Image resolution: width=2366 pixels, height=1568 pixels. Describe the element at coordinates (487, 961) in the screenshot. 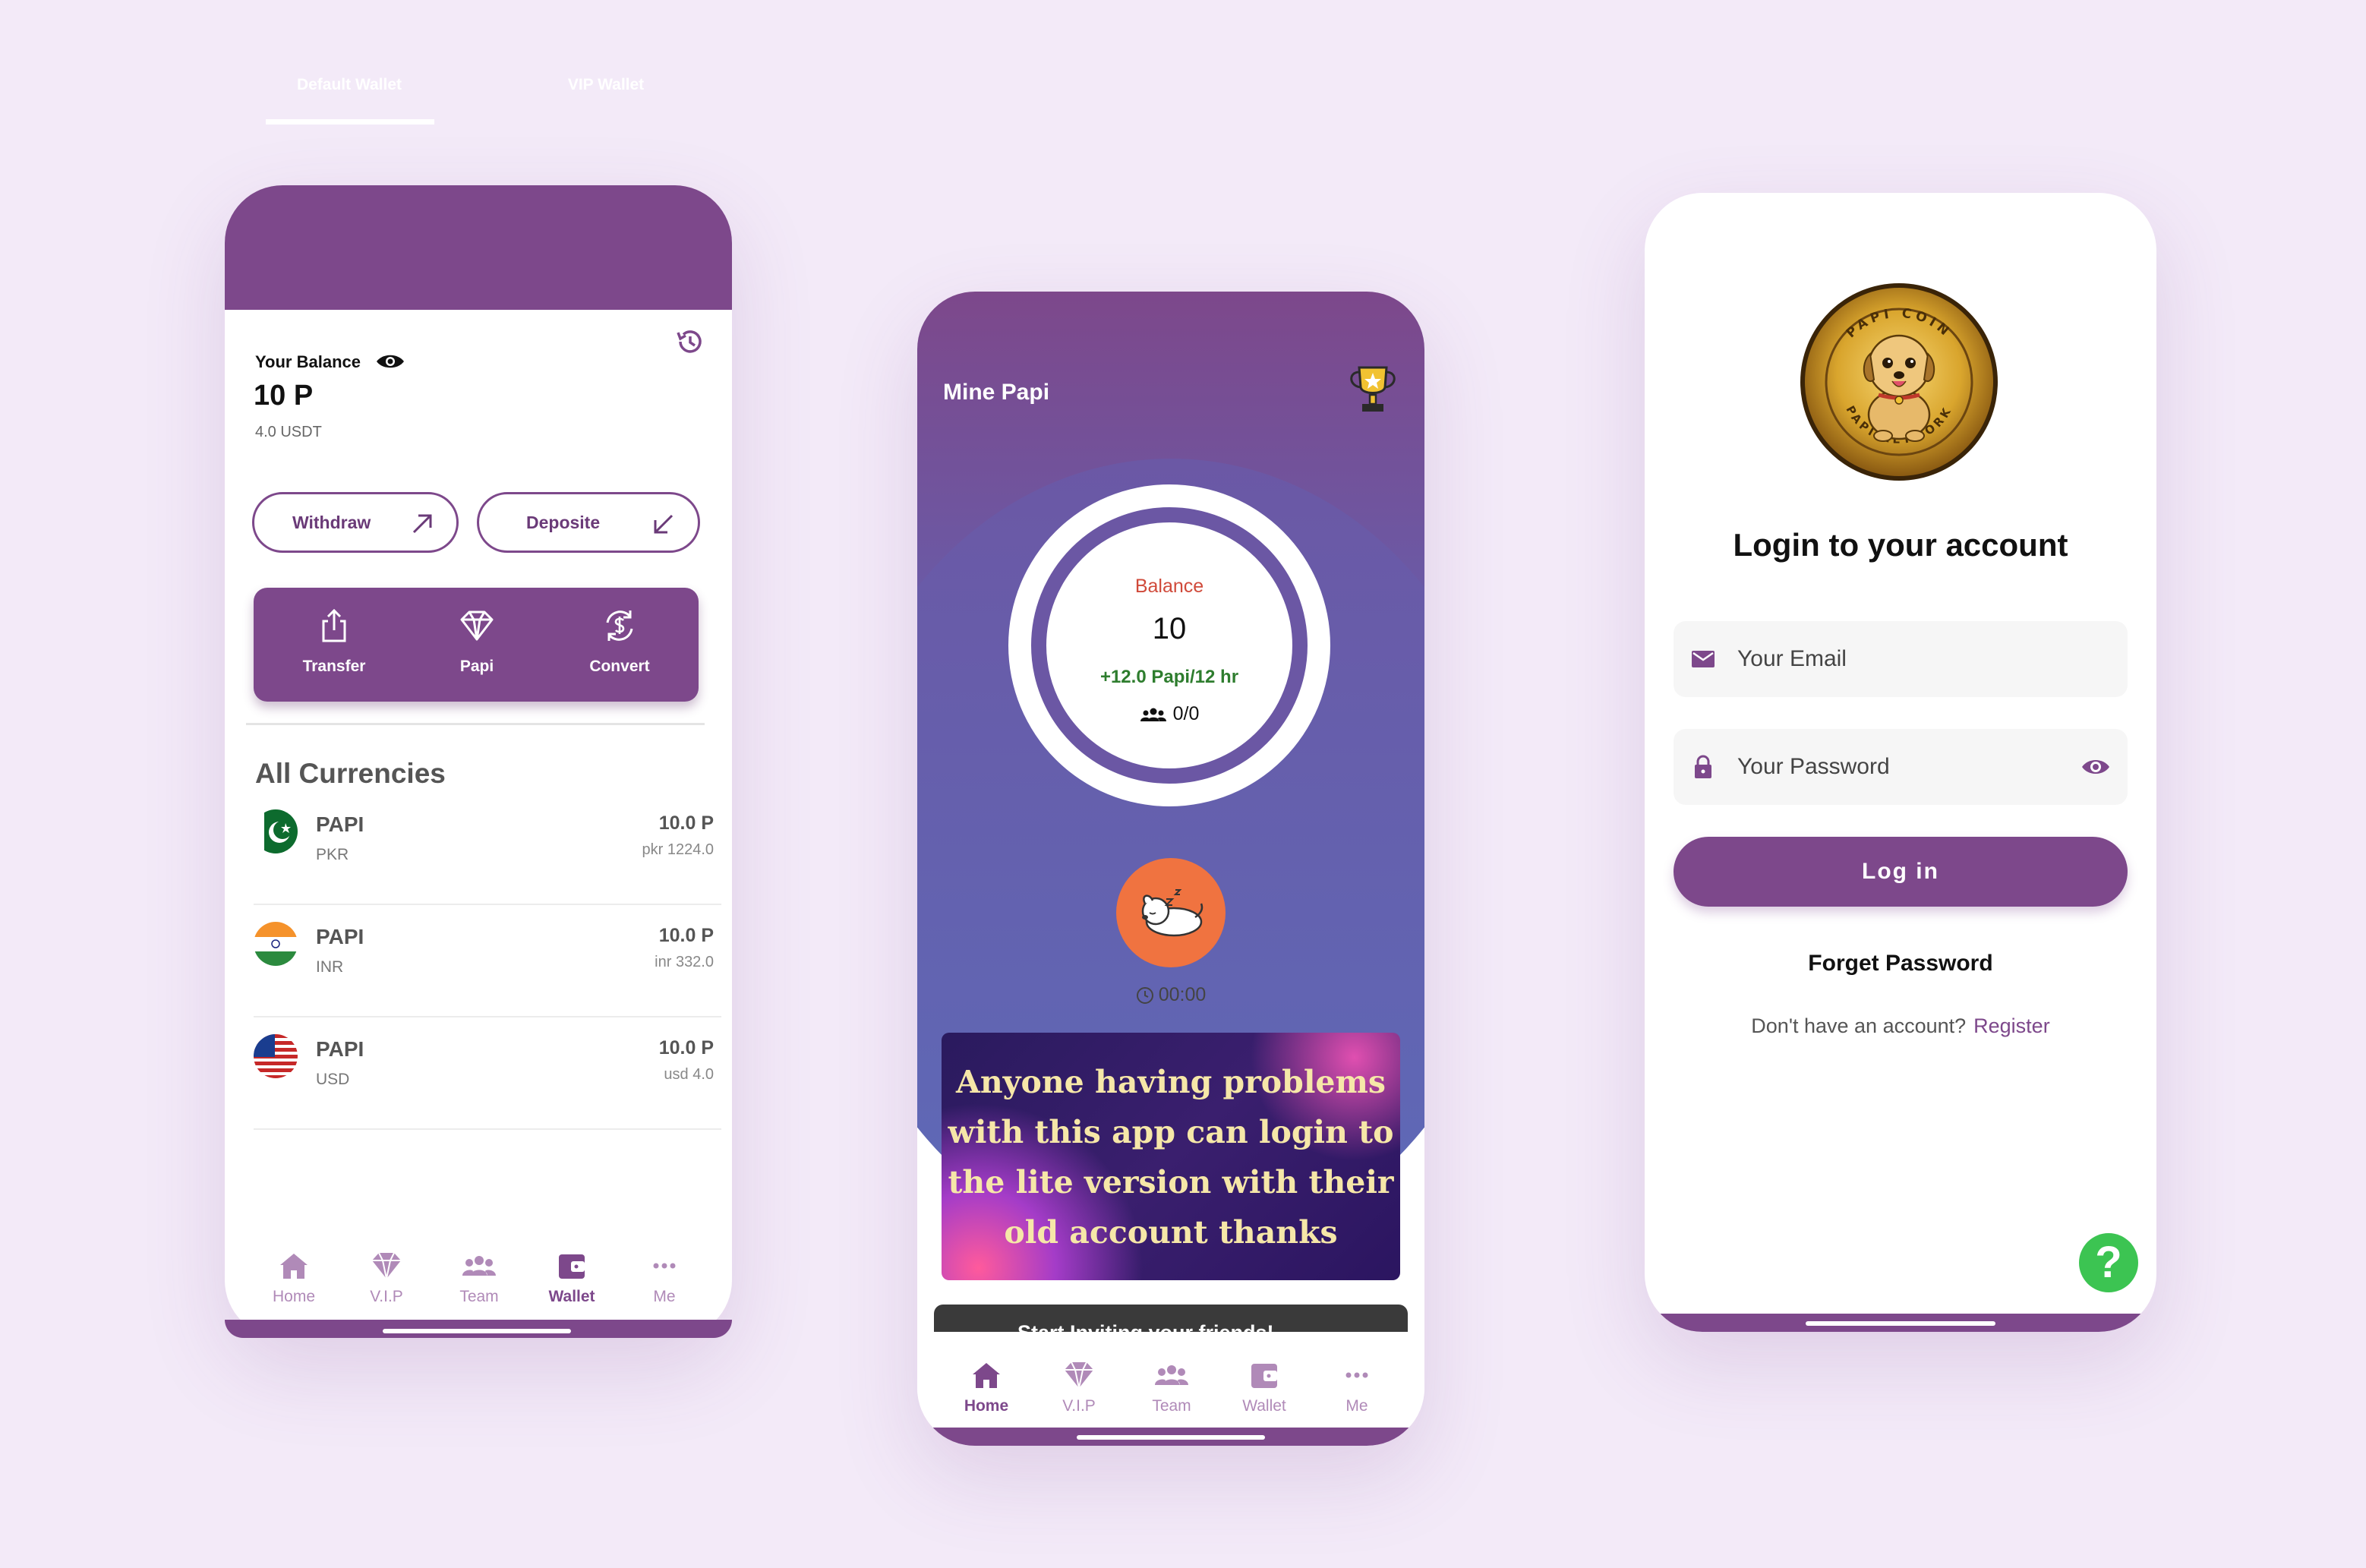

I see `currency-row-inr: PAPI INR 10.0 P inr 332.0` at that location.